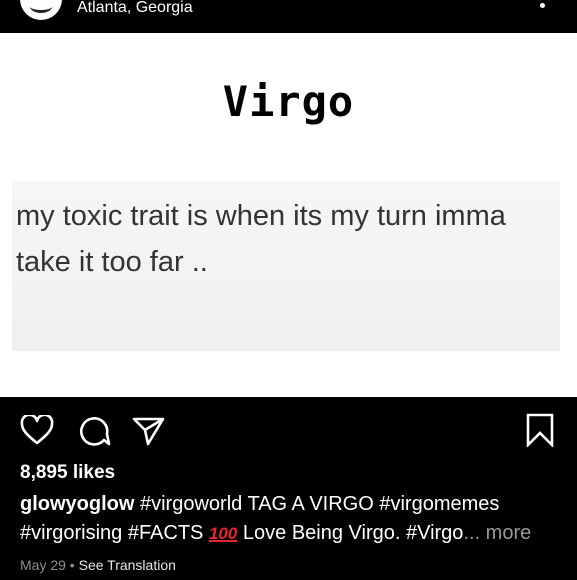 The width and height of the screenshot is (577, 580). What do you see at coordinates (43, 565) in the screenshot?
I see `post-date: May 29` at bounding box center [43, 565].